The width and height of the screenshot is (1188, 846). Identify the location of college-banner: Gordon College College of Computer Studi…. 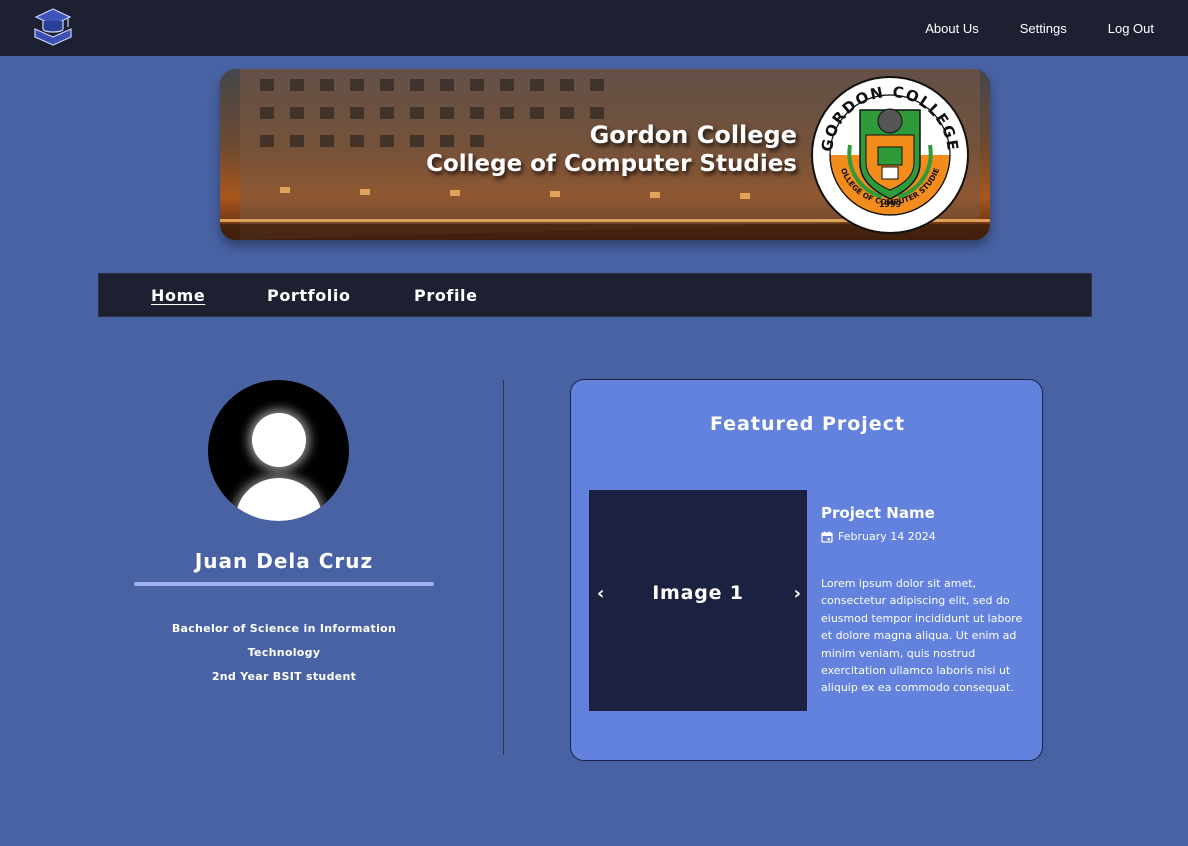
(605, 154).